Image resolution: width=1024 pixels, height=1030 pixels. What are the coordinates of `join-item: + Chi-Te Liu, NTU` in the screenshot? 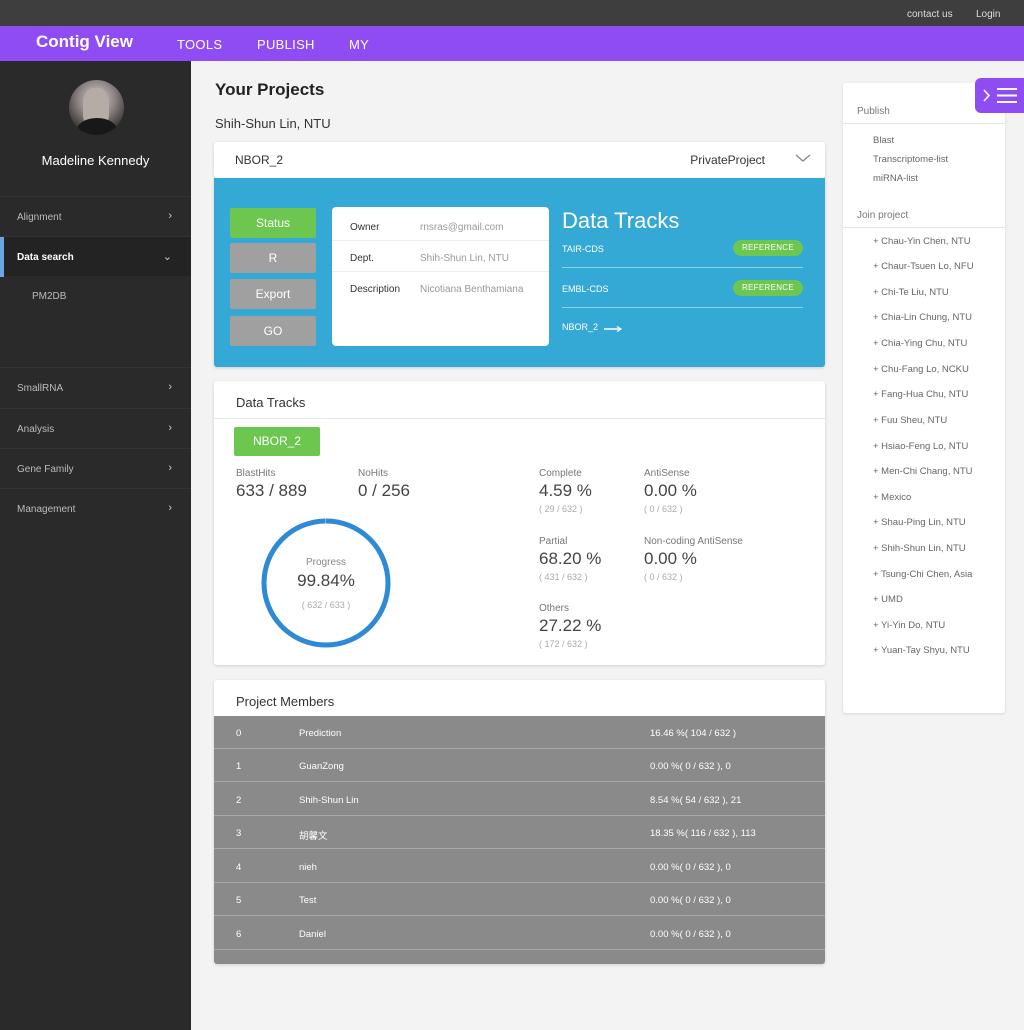 It's located at (911, 292).